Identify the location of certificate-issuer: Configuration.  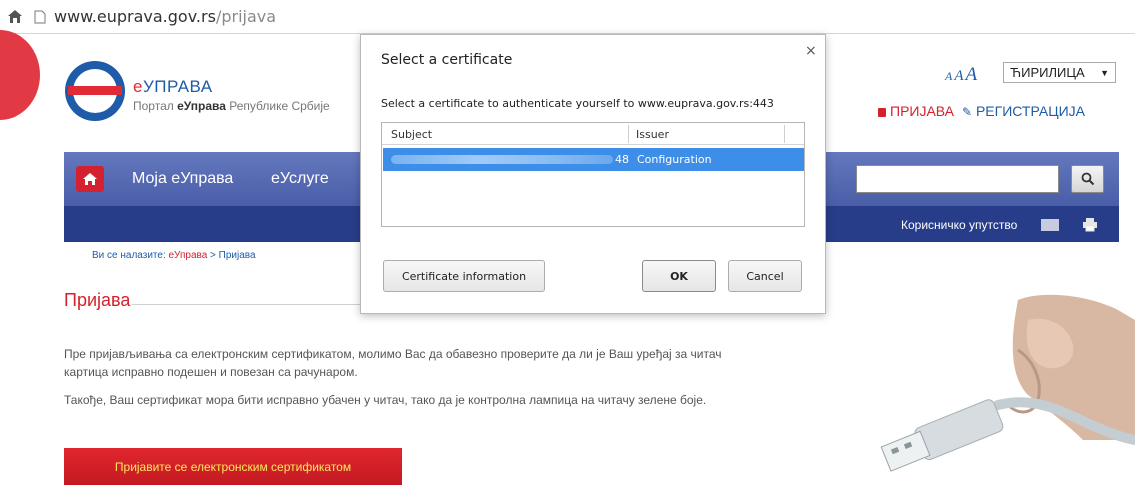
(674, 159).